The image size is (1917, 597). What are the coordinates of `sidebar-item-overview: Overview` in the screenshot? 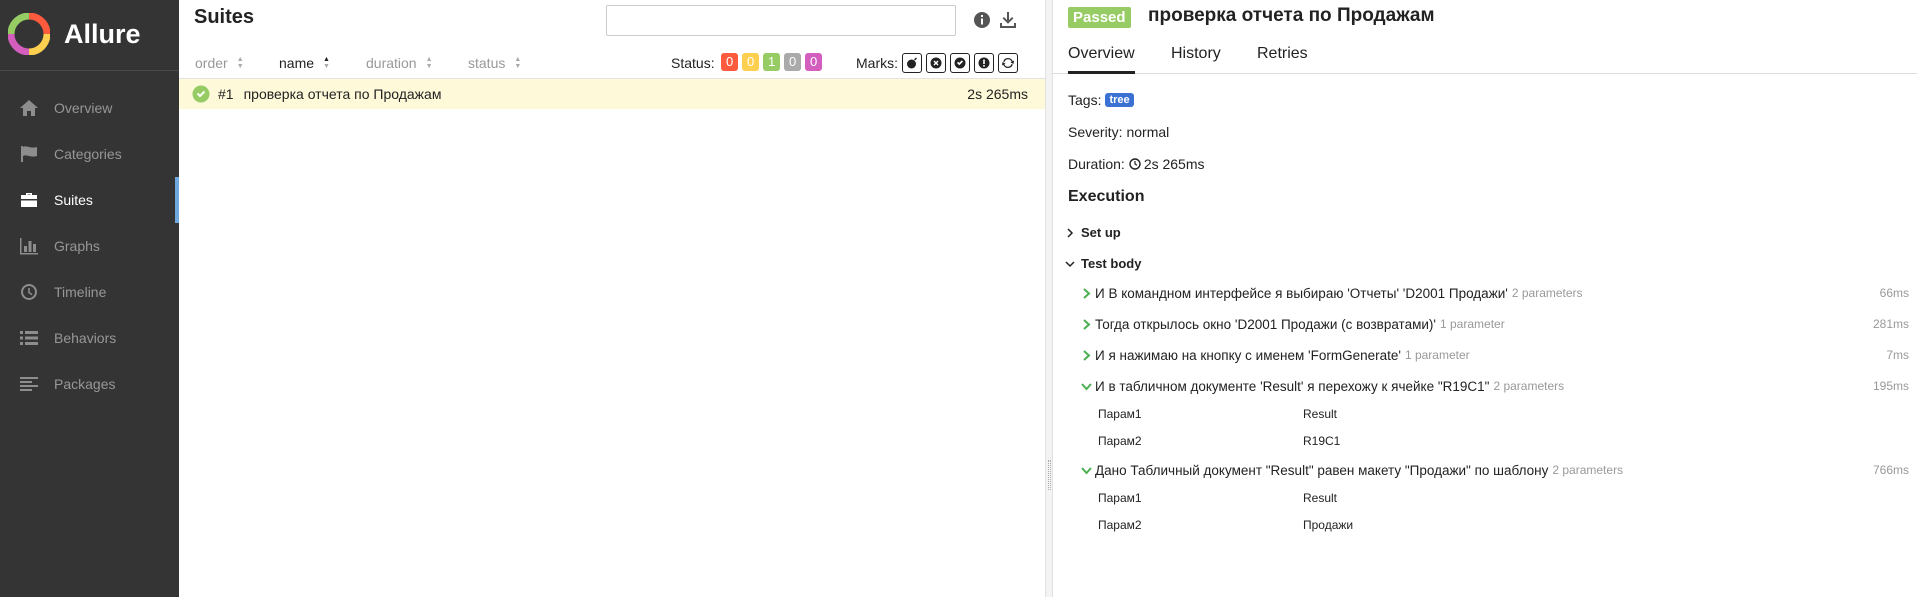 It's located at (89, 108).